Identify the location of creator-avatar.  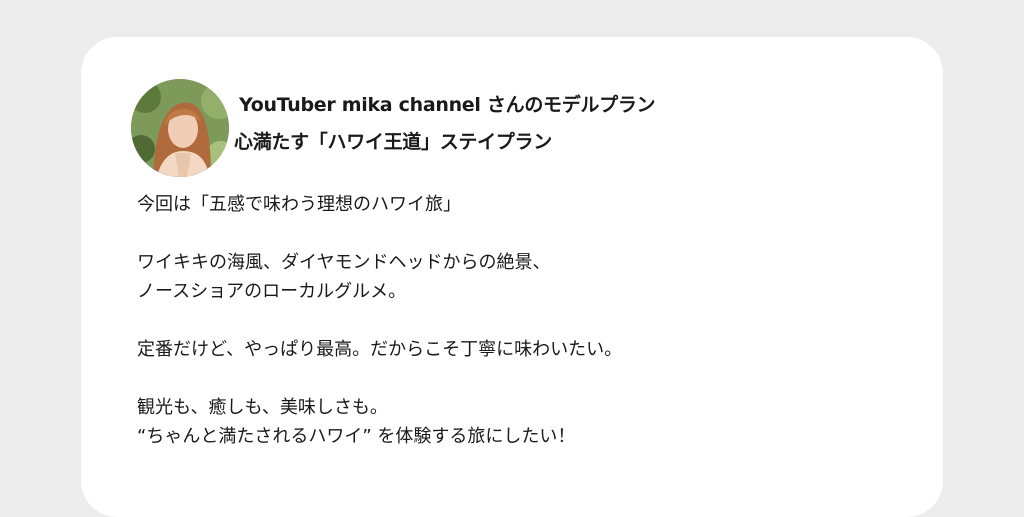
(180, 128).